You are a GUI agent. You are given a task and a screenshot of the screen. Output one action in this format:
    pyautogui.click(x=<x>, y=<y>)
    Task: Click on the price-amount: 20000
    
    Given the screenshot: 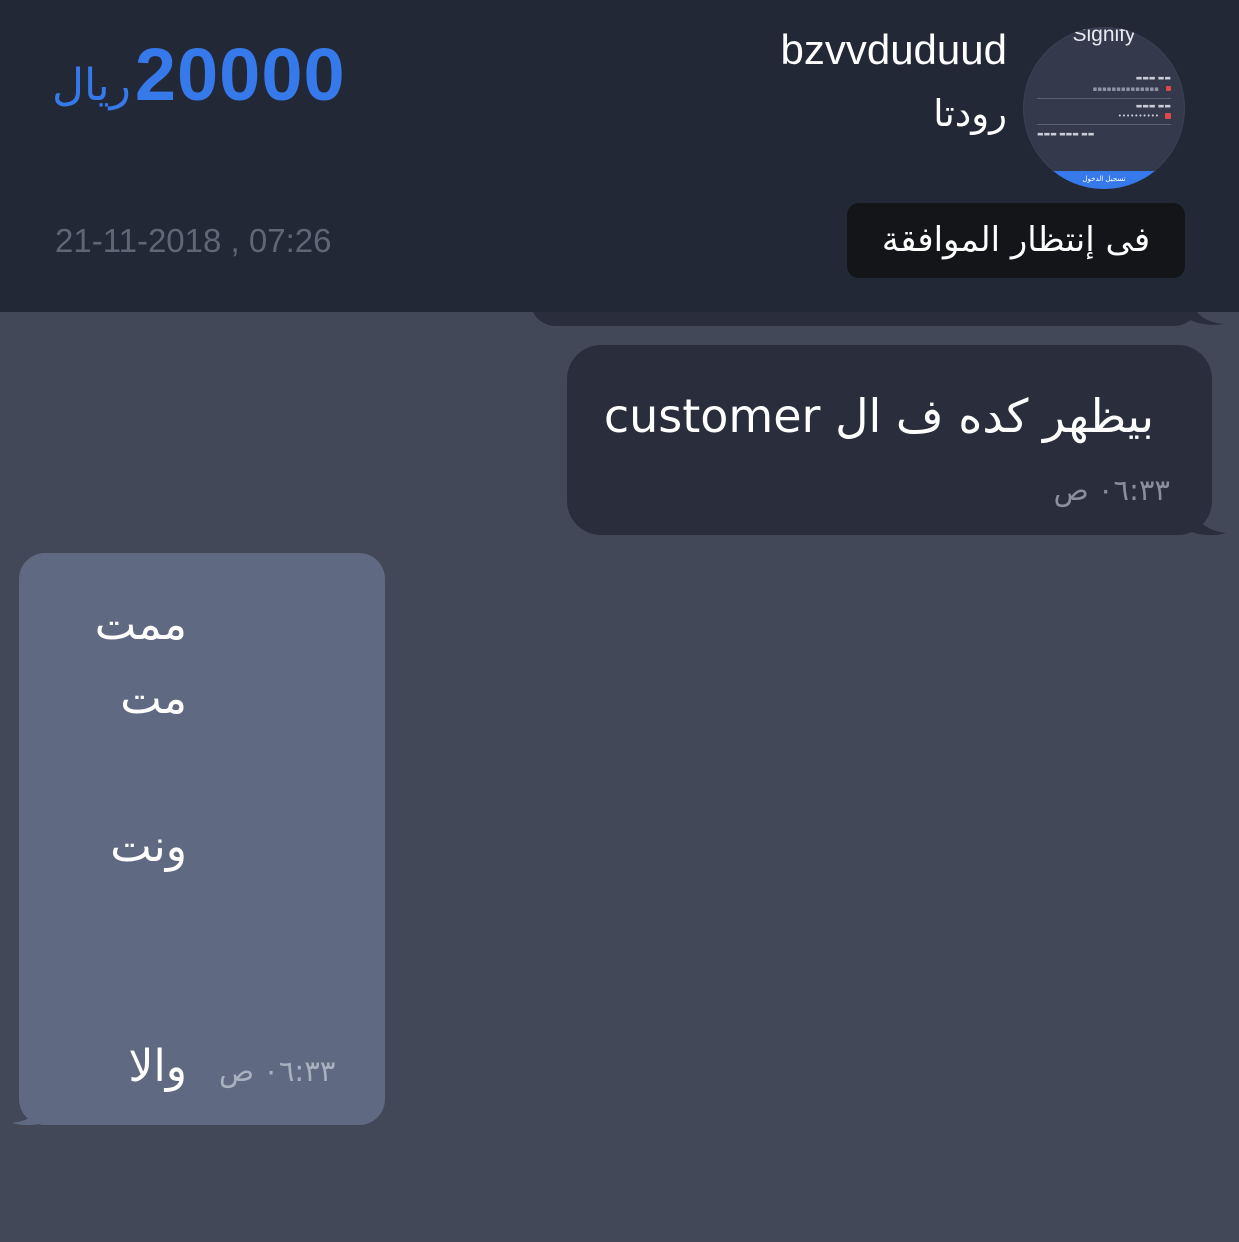 What is the action you would take?
    pyautogui.click(x=240, y=74)
    